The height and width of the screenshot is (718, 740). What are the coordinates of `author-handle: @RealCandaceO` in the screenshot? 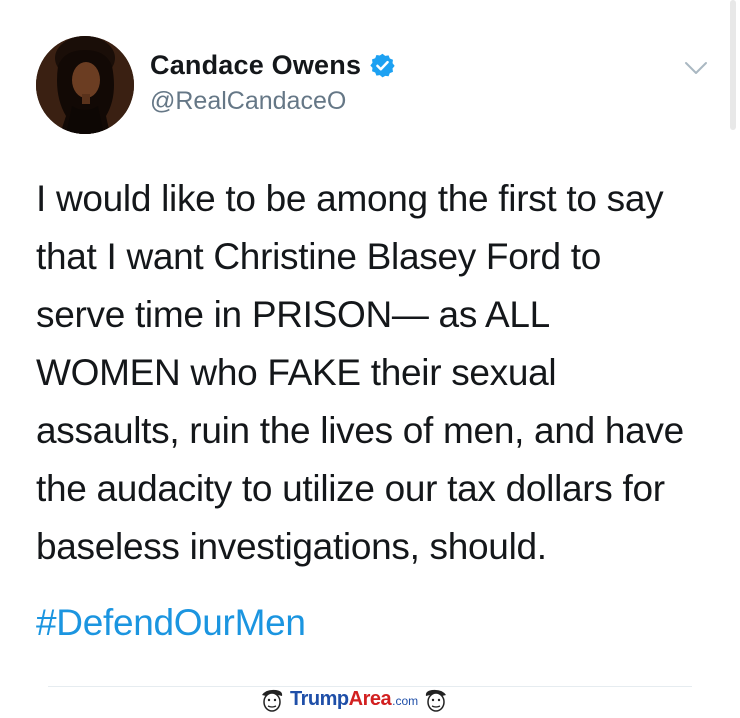 It's located at (248, 101).